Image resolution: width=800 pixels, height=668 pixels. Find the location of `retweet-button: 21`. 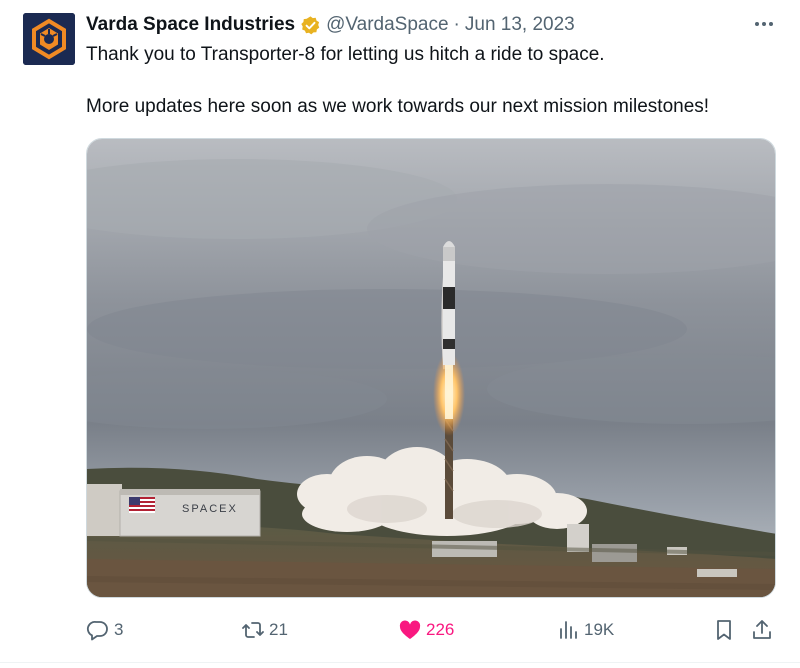

retweet-button: 21 is located at coordinates (264, 630).